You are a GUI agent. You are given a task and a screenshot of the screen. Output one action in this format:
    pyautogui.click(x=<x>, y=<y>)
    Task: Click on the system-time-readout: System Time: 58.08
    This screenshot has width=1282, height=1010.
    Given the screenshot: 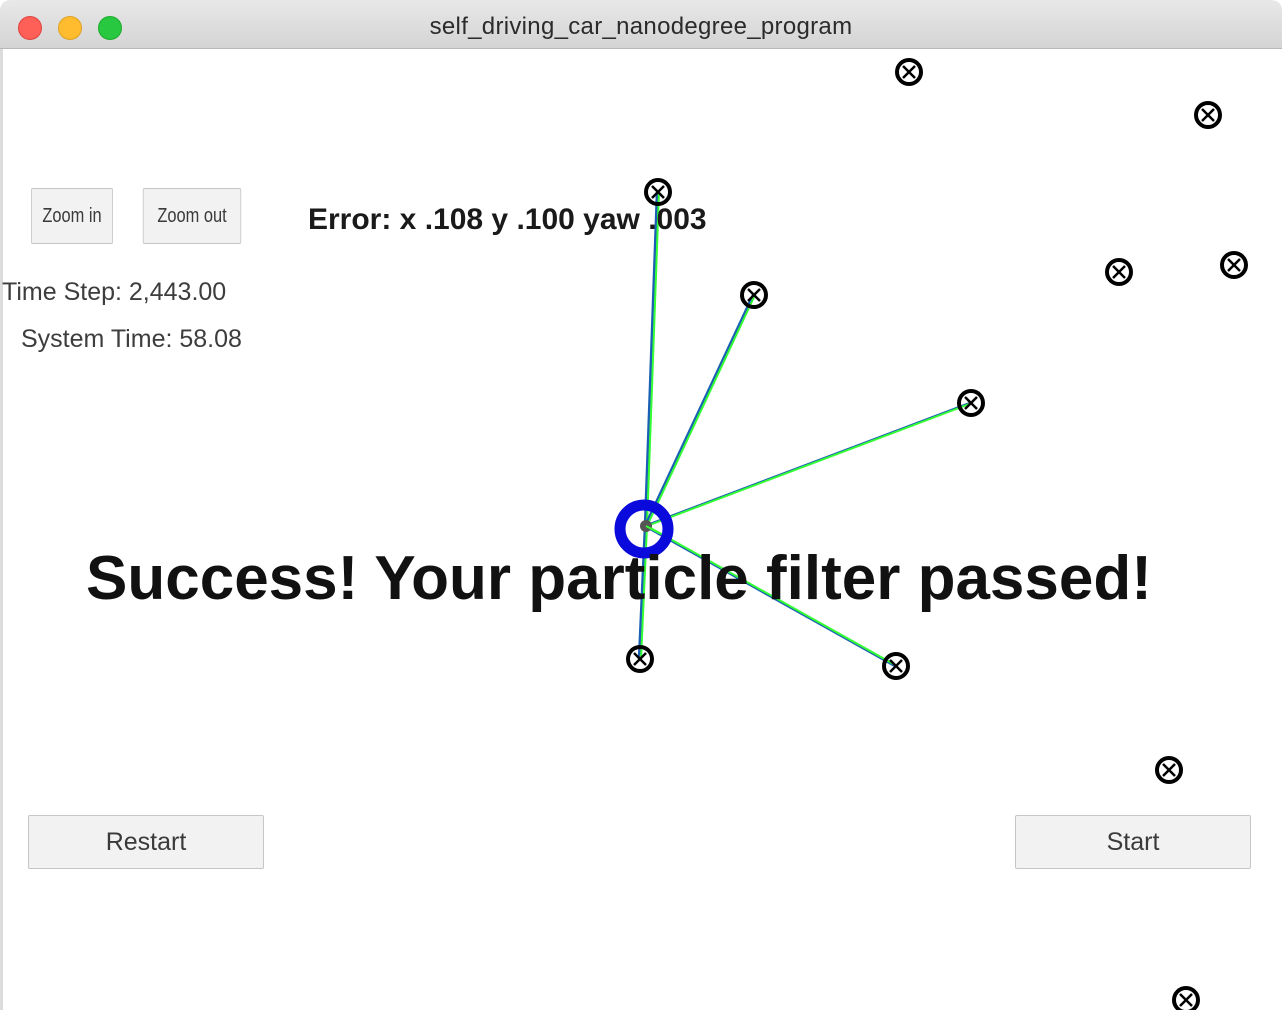 What is the action you would take?
    pyautogui.click(x=131, y=339)
    